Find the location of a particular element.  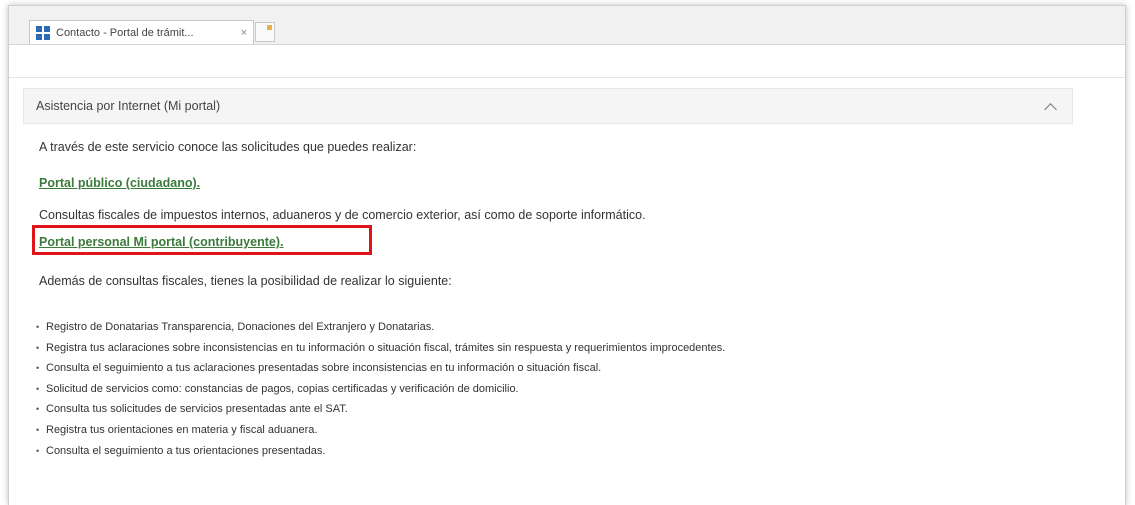

chevron-up-icon is located at coordinates (1050, 109).